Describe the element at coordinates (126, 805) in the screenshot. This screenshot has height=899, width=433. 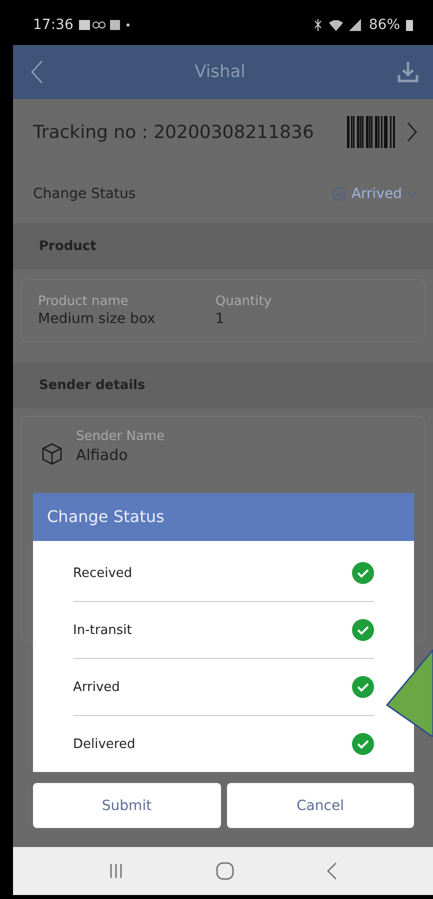
I see `dialog-button: Submit` at that location.